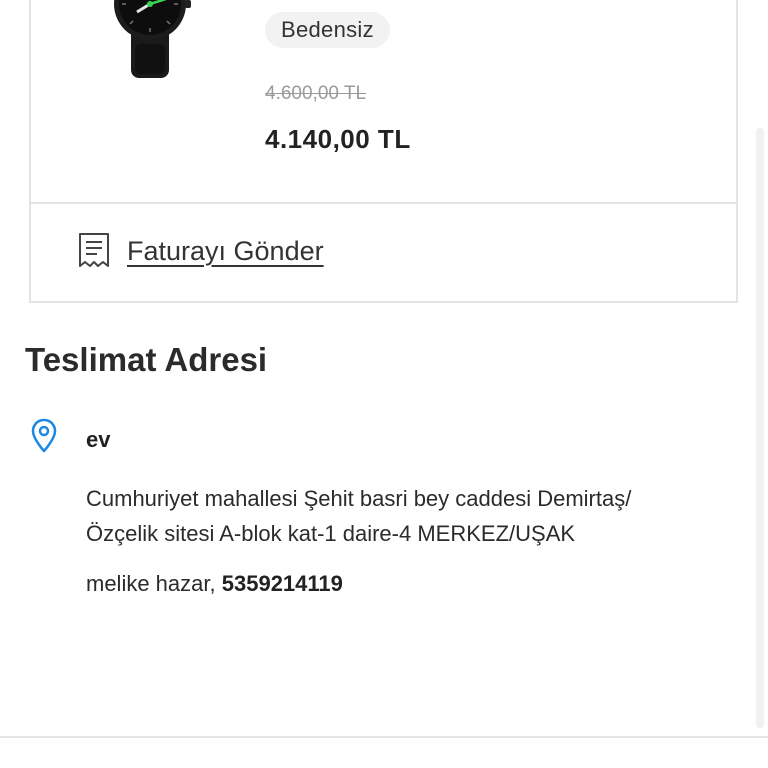  Describe the element at coordinates (225, 251) in the screenshot. I see `send-invoice-label: Faturayı Gönder` at that location.